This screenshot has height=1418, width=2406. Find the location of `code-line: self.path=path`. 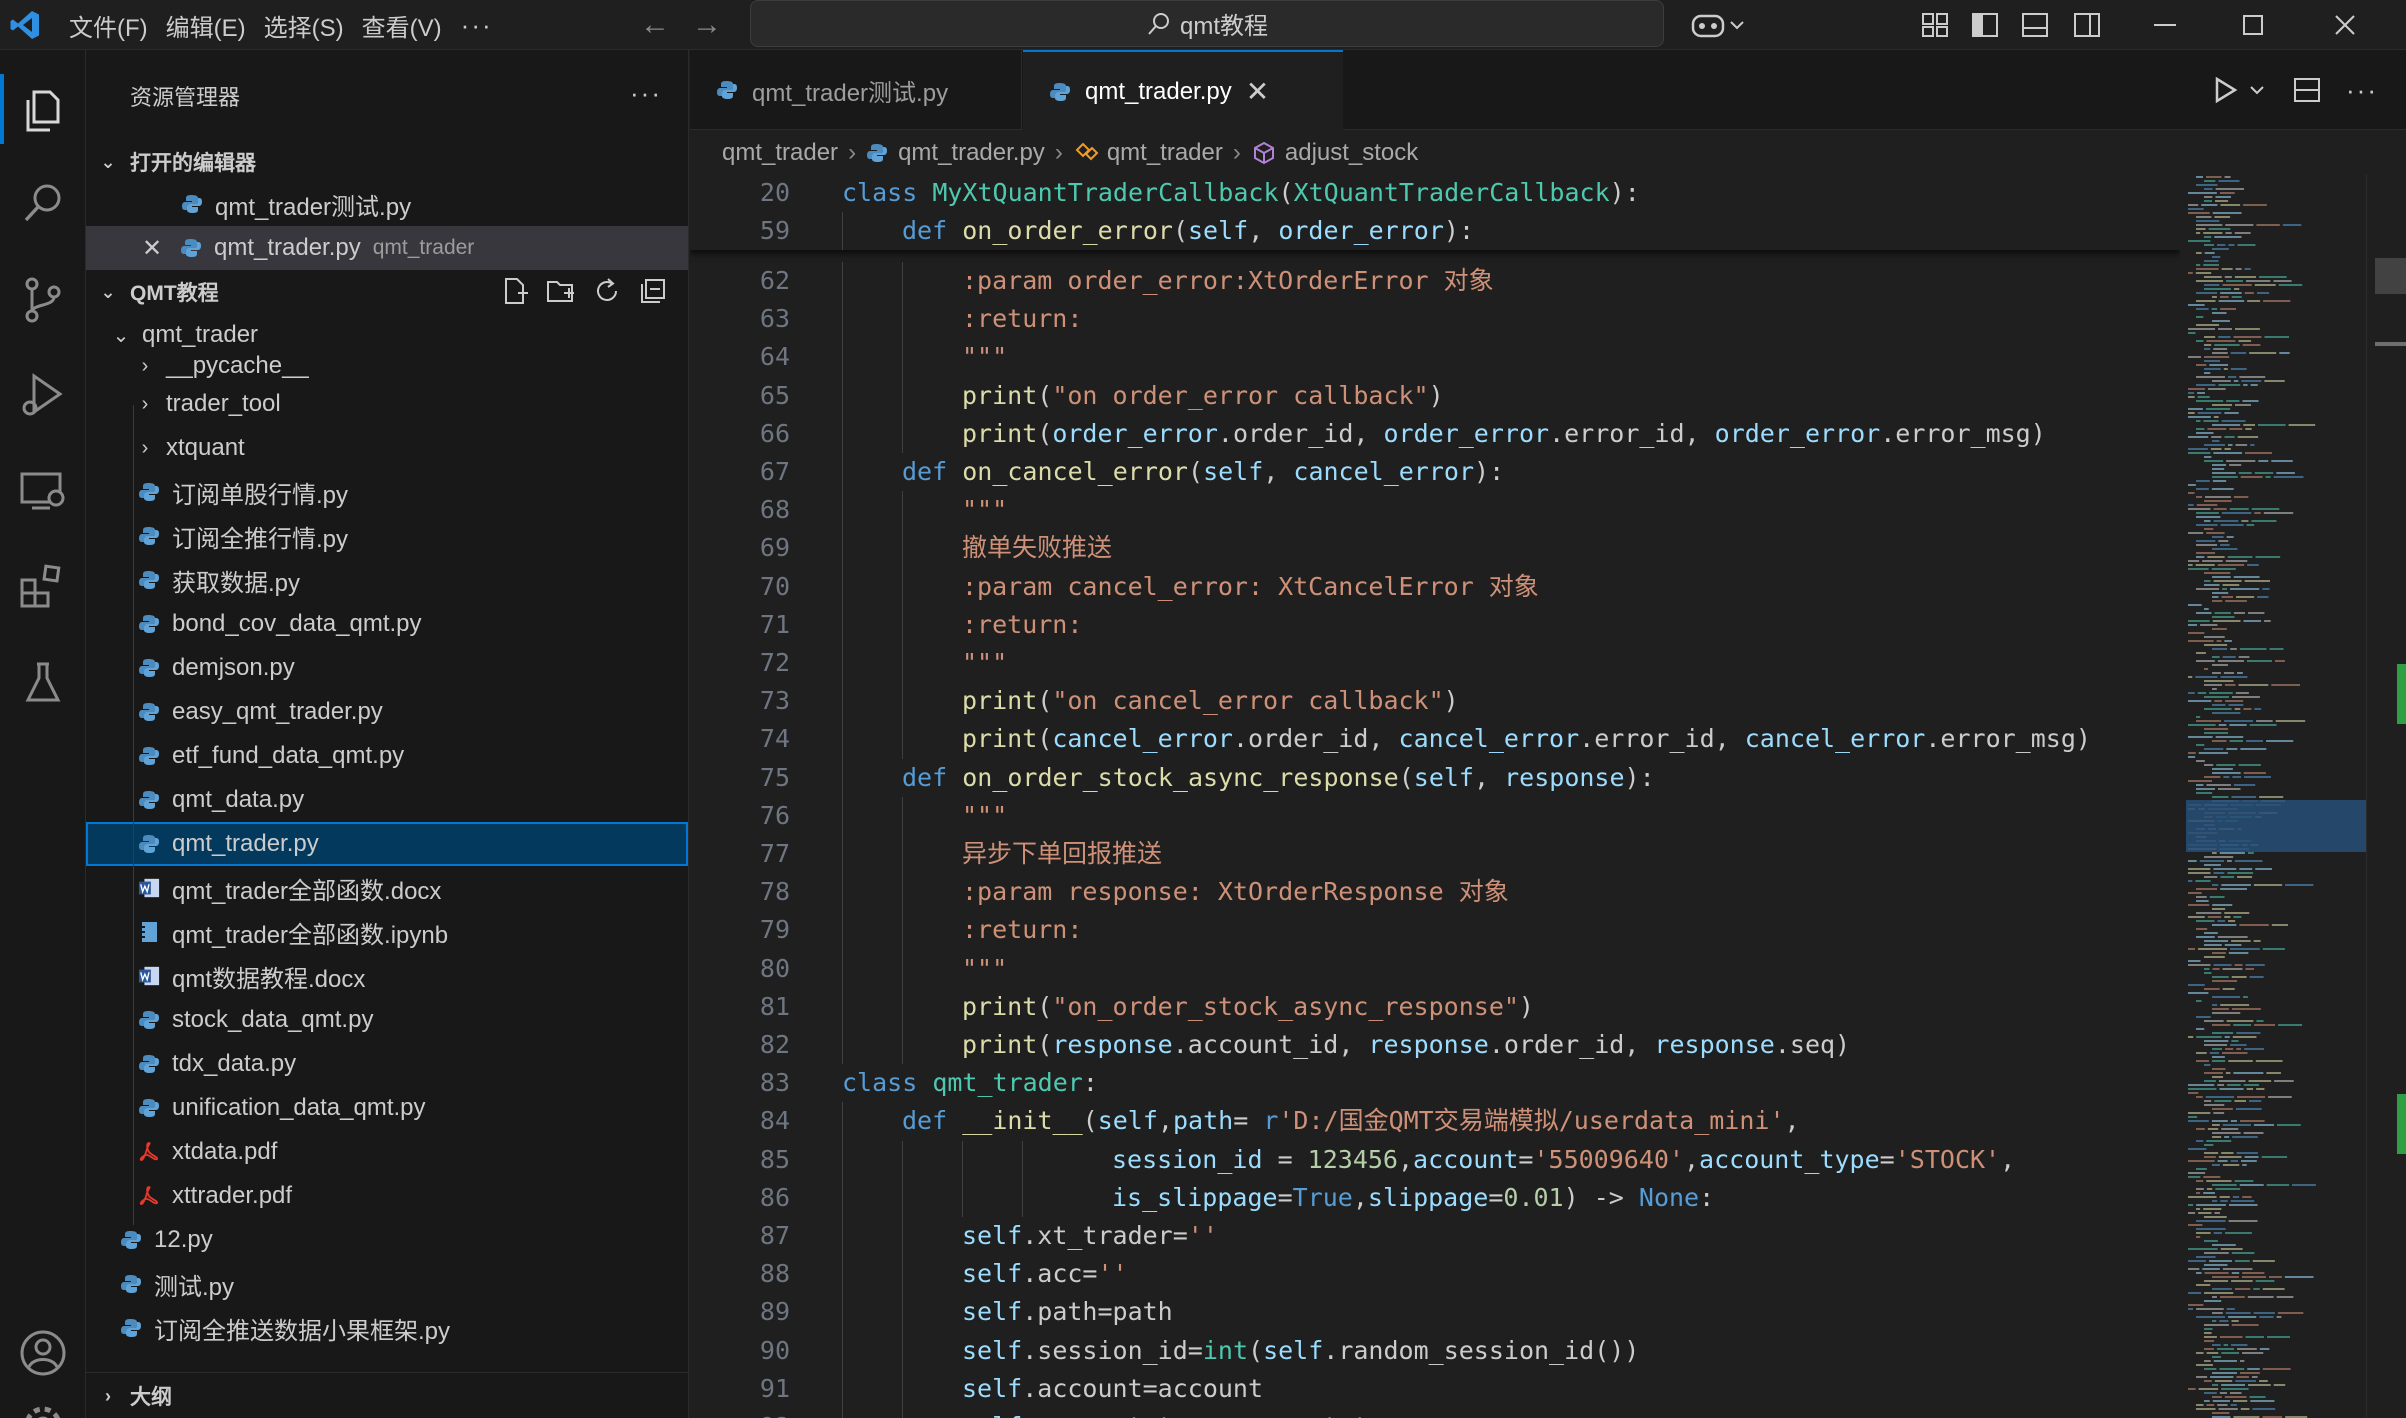

code-line: self.path=path is located at coordinates (1067, 1312).